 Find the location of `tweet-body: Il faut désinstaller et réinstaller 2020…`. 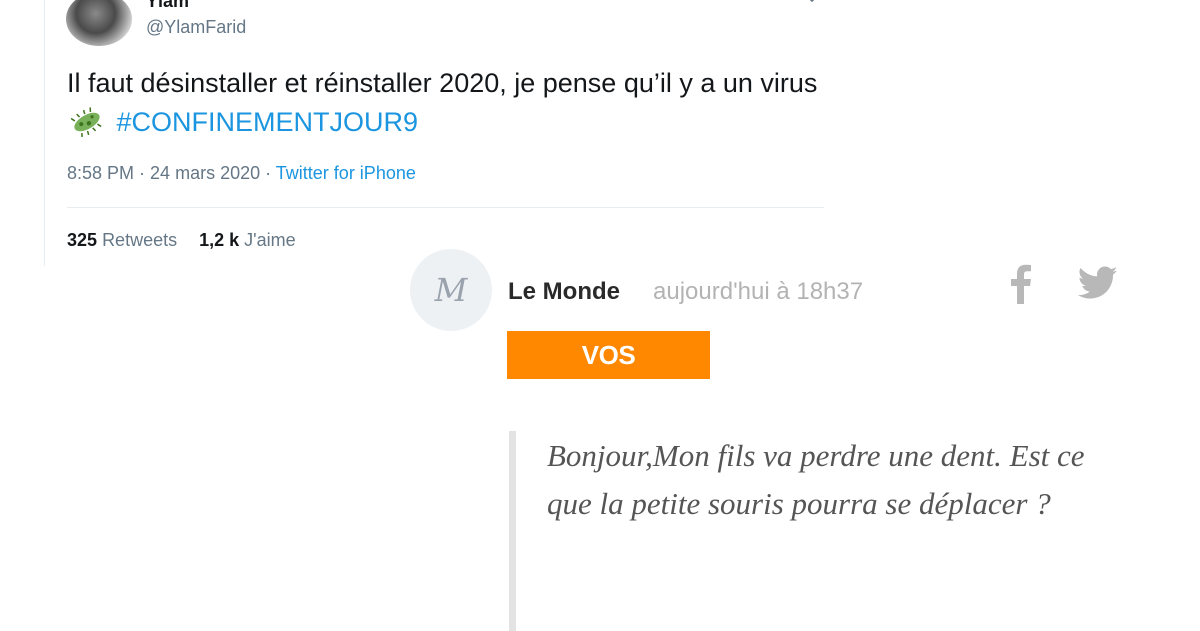

tweet-body: Il faut désinstaller et réinstaller 2020… is located at coordinates (442, 83).